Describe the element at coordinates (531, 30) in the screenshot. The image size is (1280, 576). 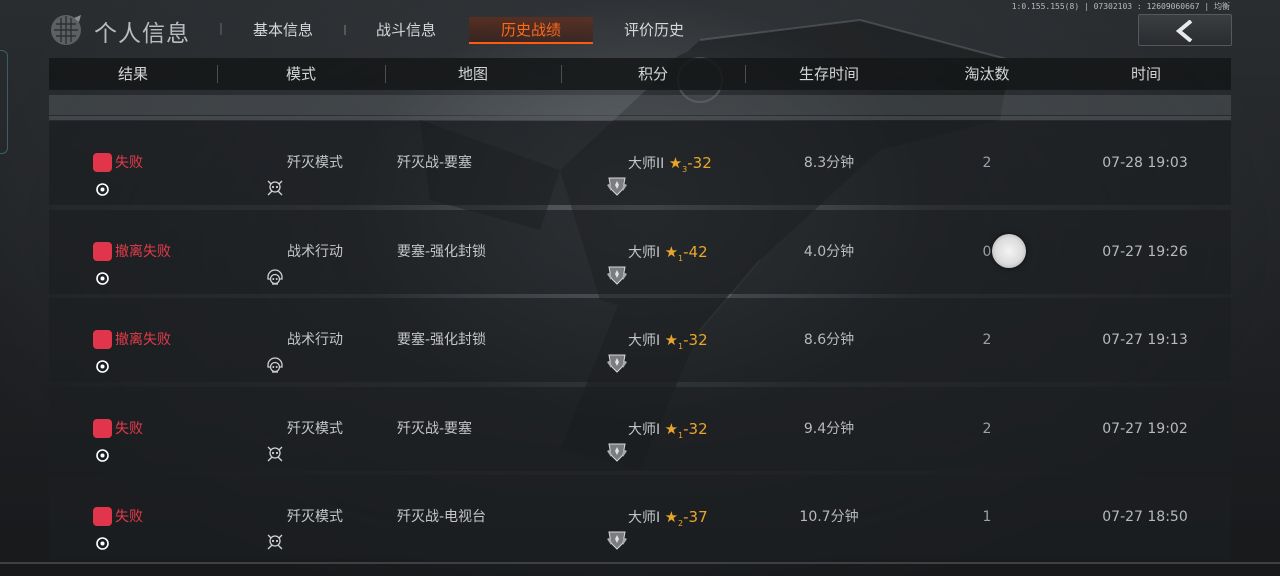
I see `tab-match-history: 历史战绩` at that location.